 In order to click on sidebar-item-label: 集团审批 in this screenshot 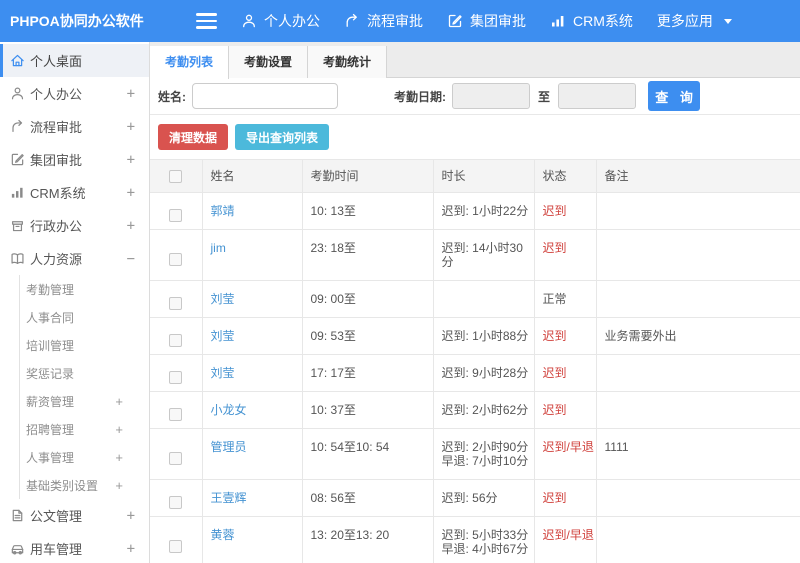, I will do `click(56, 160)`.